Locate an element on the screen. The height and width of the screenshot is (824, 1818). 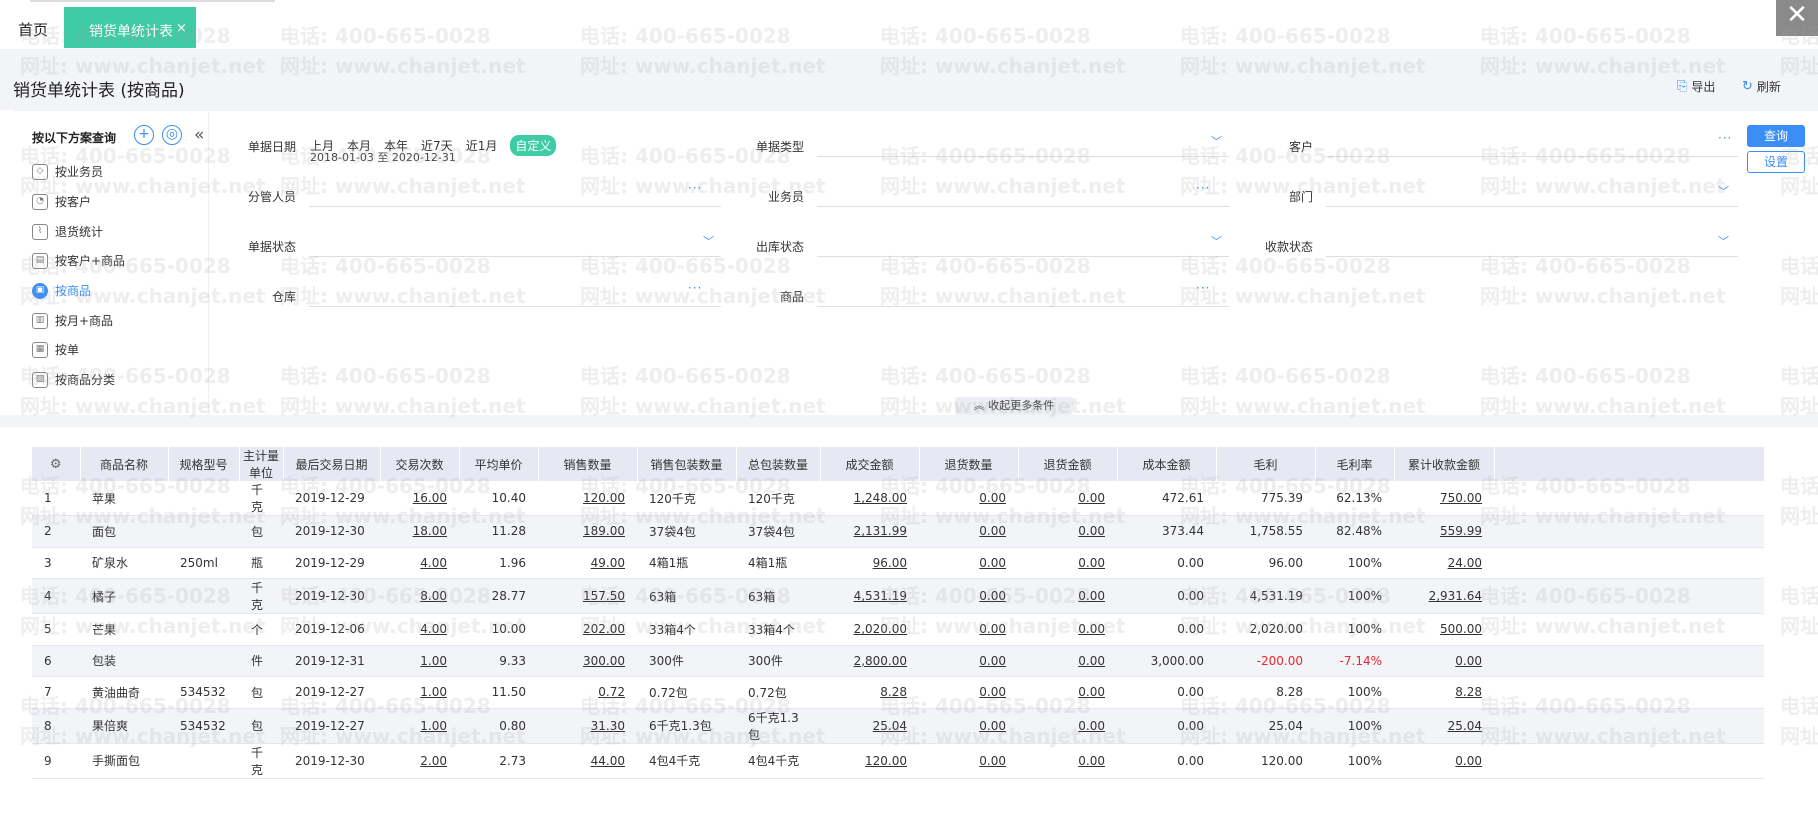
target-scheme-icon: ◎ is located at coordinates (172, 135).